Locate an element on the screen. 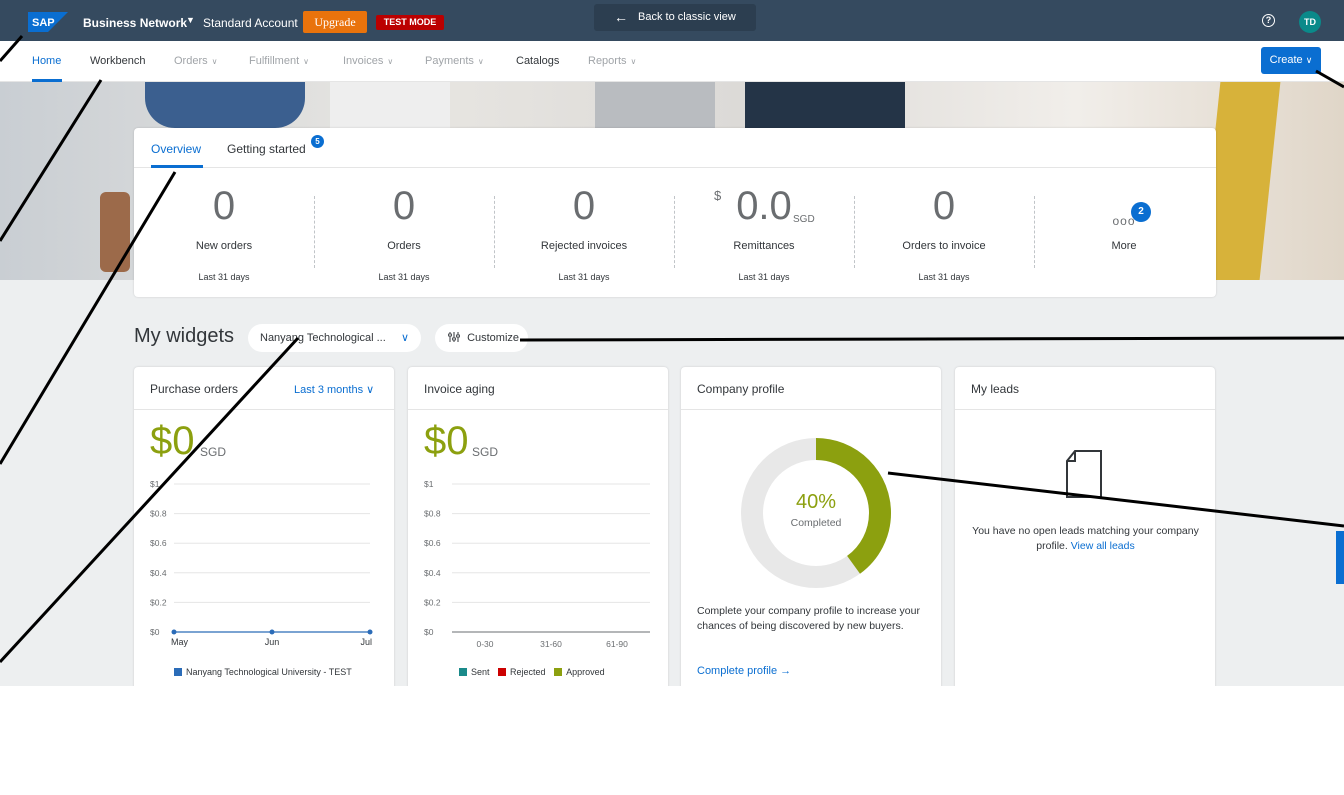 The width and height of the screenshot is (1344, 795). range-select: Last 3 months ∨ is located at coordinates (334, 389).